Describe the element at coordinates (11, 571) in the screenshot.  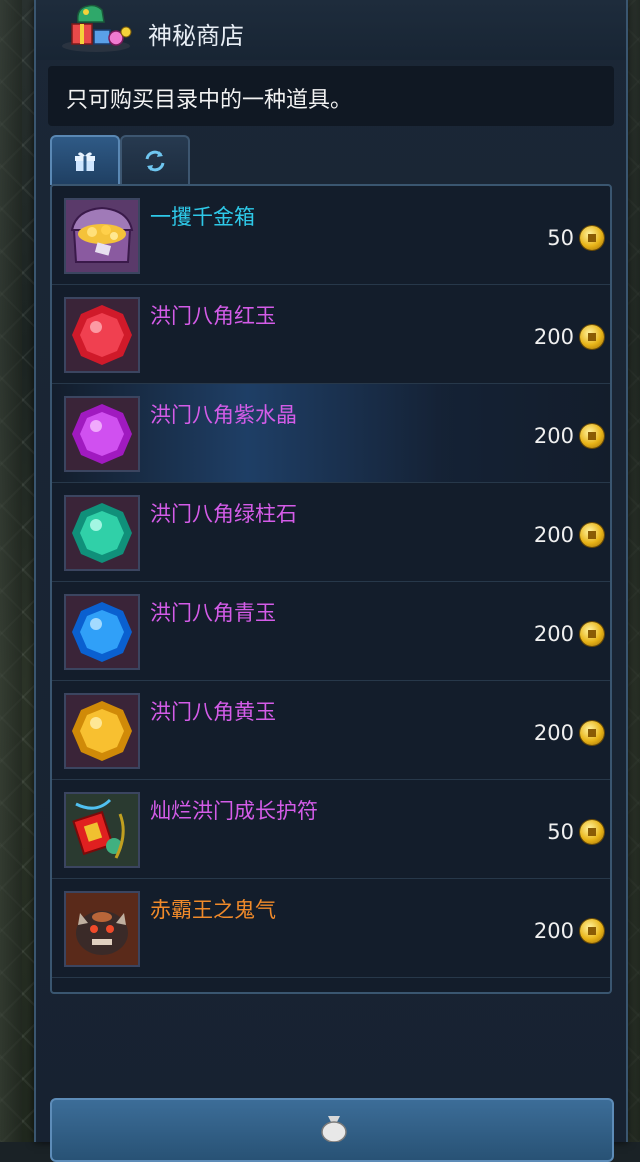
I see `fence-post` at that location.